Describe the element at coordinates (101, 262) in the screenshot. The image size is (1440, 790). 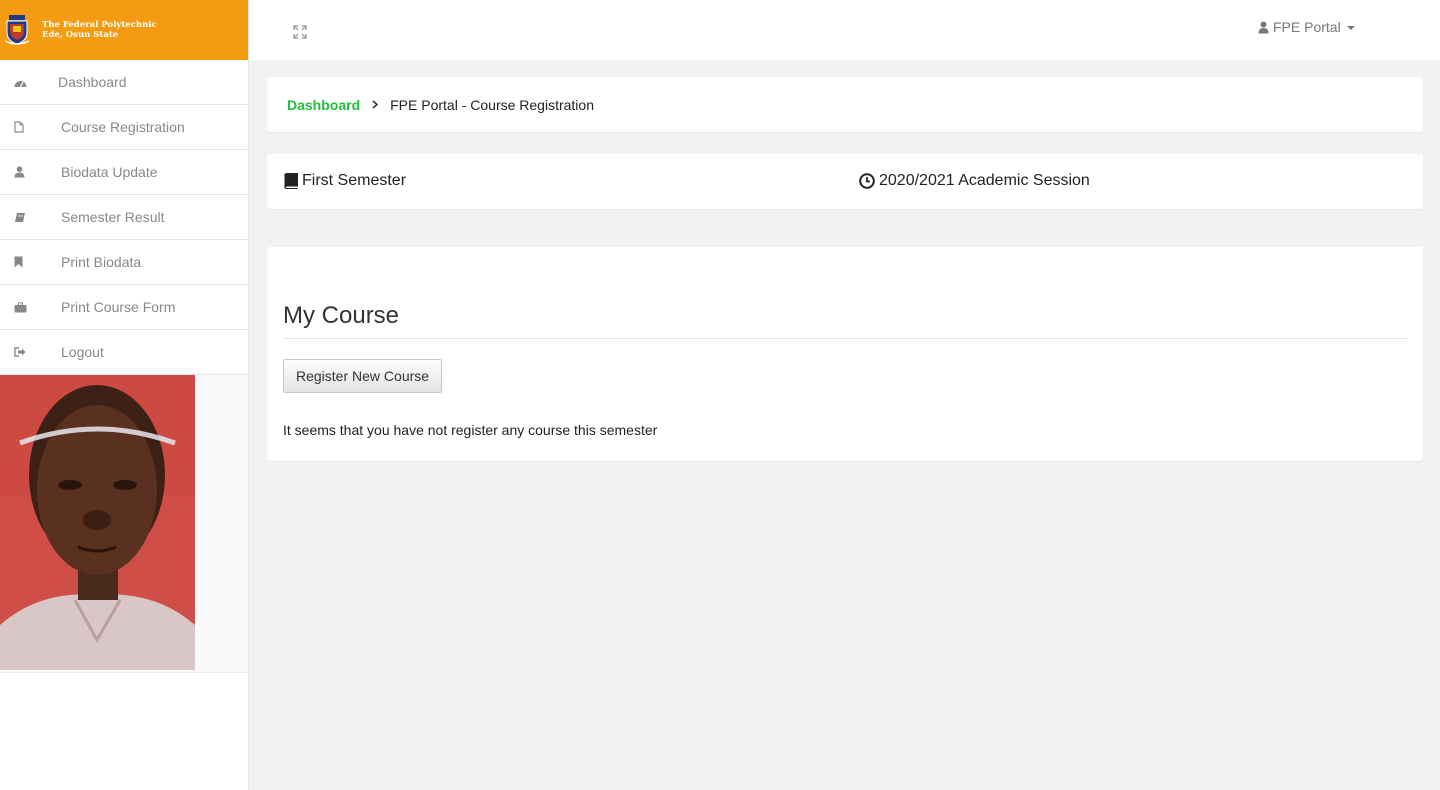
I see `sidebar-item-label: Print Biodata` at that location.